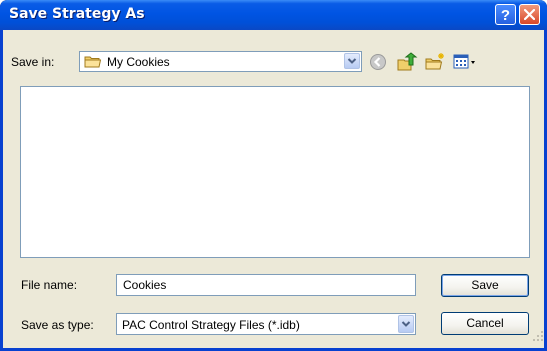 This screenshot has height=351, width=547. Describe the element at coordinates (538, 336) in the screenshot. I see `resize-grip-icon` at that location.